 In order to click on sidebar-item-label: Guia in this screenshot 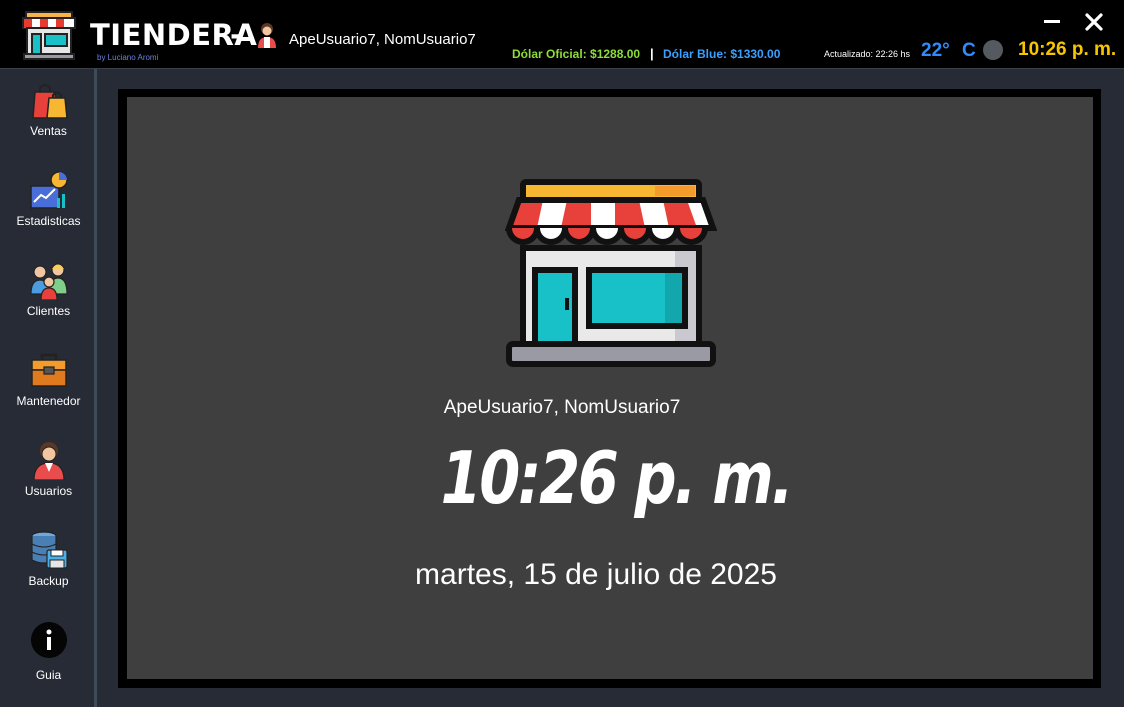, I will do `click(48, 675)`.